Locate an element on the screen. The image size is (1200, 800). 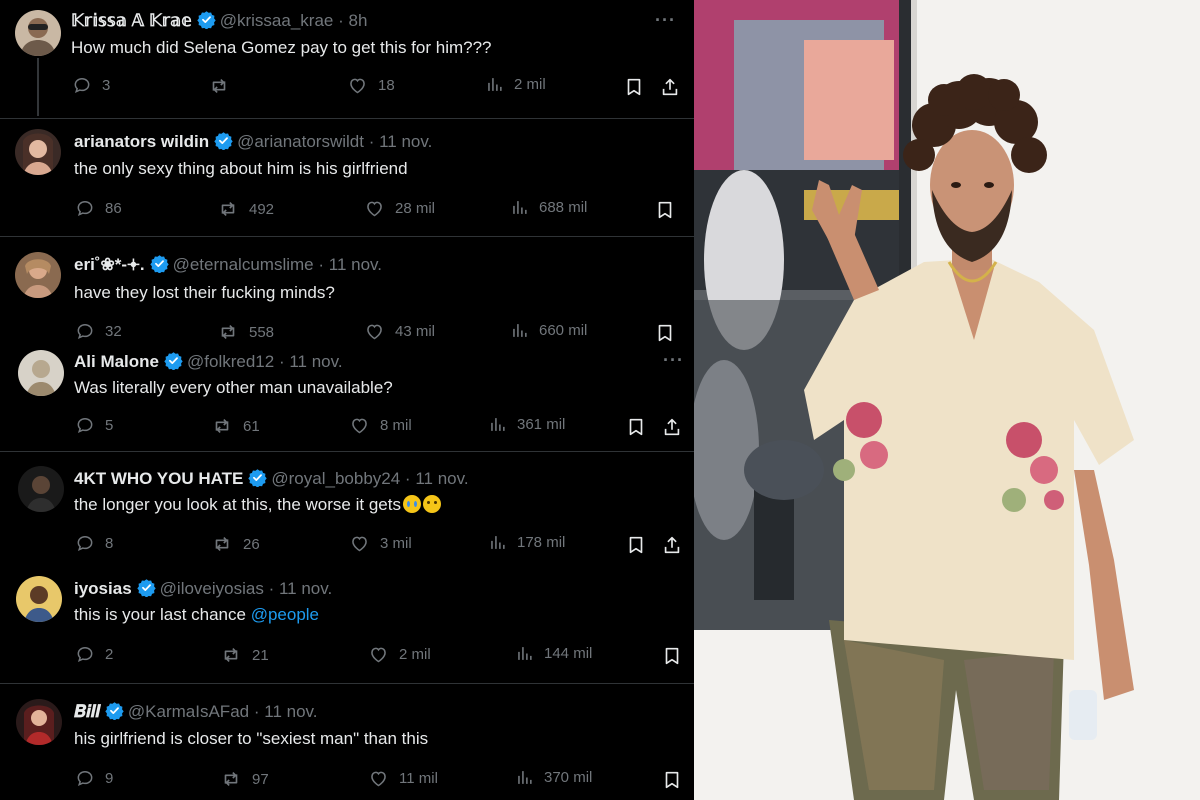
reply-button: 9 is located at coordinates (94, 778).